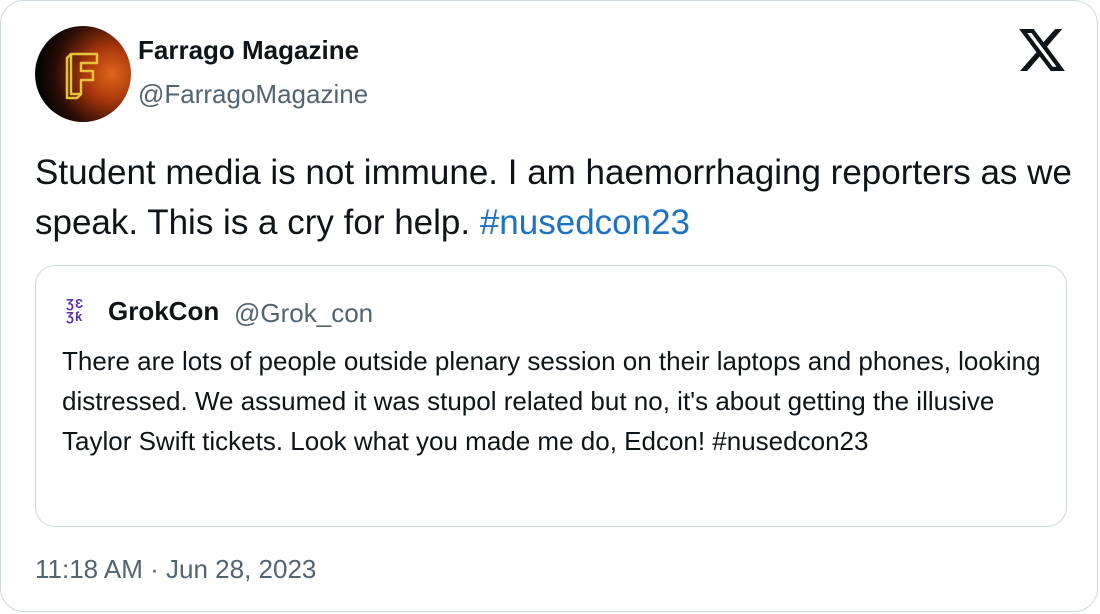 This screenshot has height=614, width=1100. I want to click on avatar-f-letter-icon, so click(82, 76).